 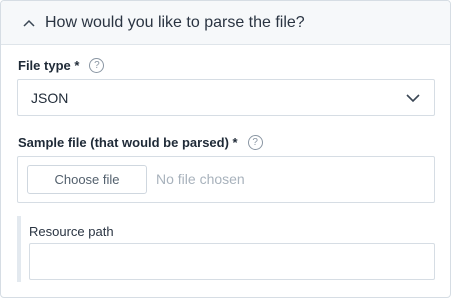 What do you see at coordinates (128, 142) in the screenshot?
I see `sample-file-label: Sample file (that would be parsed) *` at bounding box center [128, 142].